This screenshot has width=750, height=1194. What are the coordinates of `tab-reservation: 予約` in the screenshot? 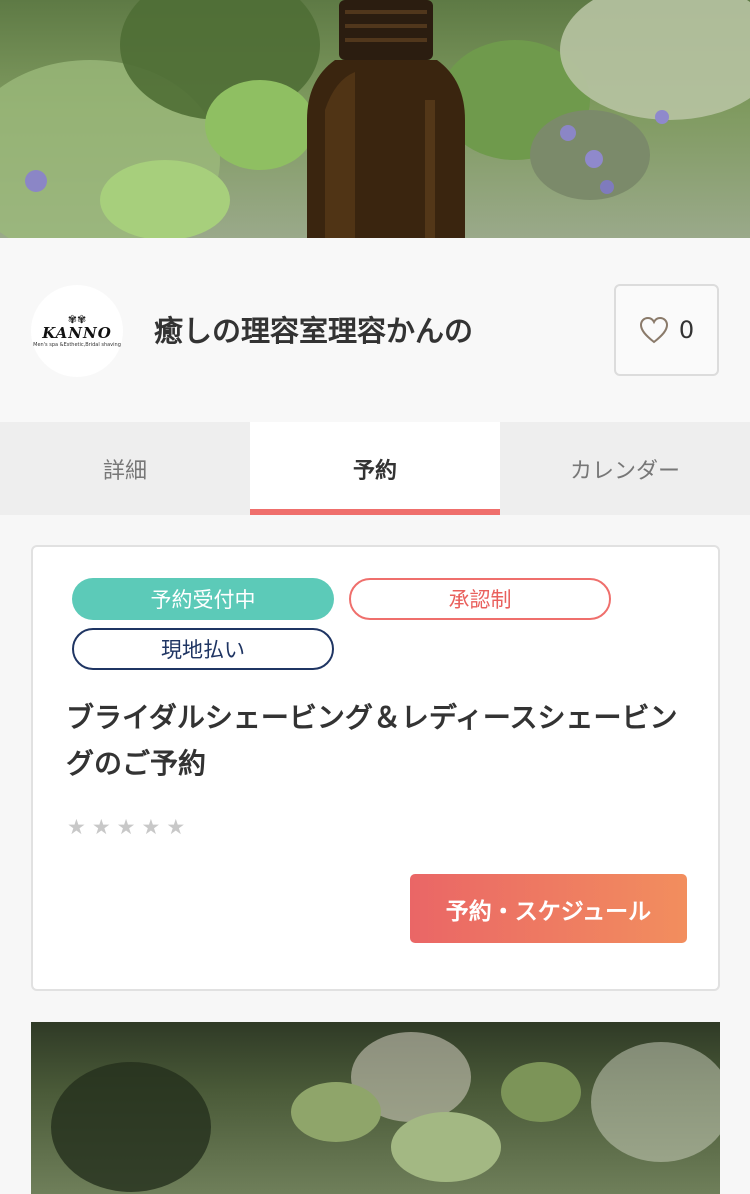 It's located at (375, 468).